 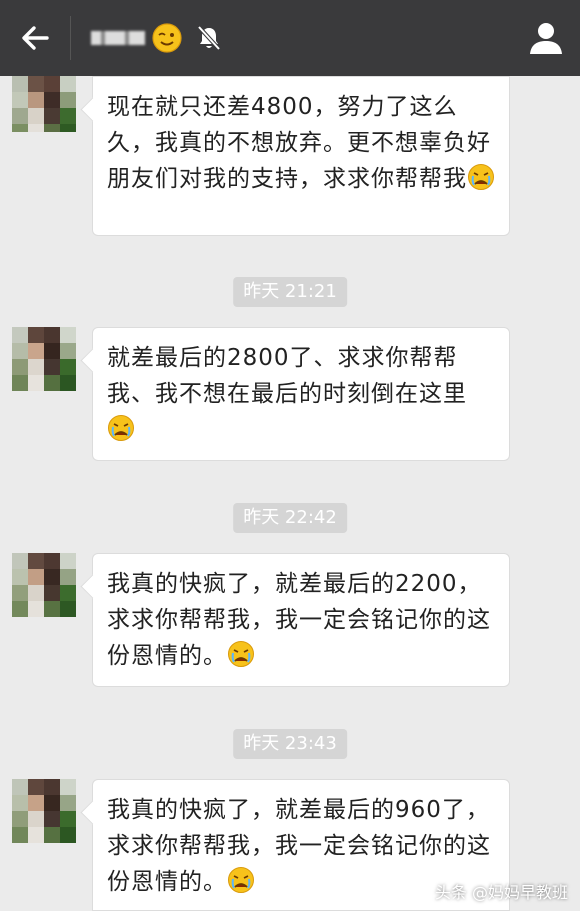 I want to click on timestamp: 昨天 22:42, so click(x=290, y=518).